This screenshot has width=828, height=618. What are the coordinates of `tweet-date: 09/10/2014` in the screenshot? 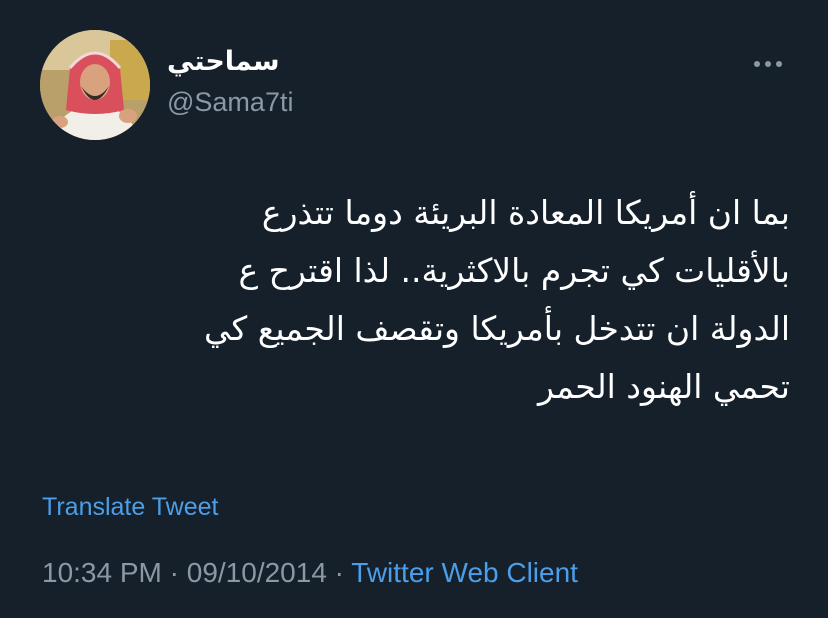 It's located at (257, 572).